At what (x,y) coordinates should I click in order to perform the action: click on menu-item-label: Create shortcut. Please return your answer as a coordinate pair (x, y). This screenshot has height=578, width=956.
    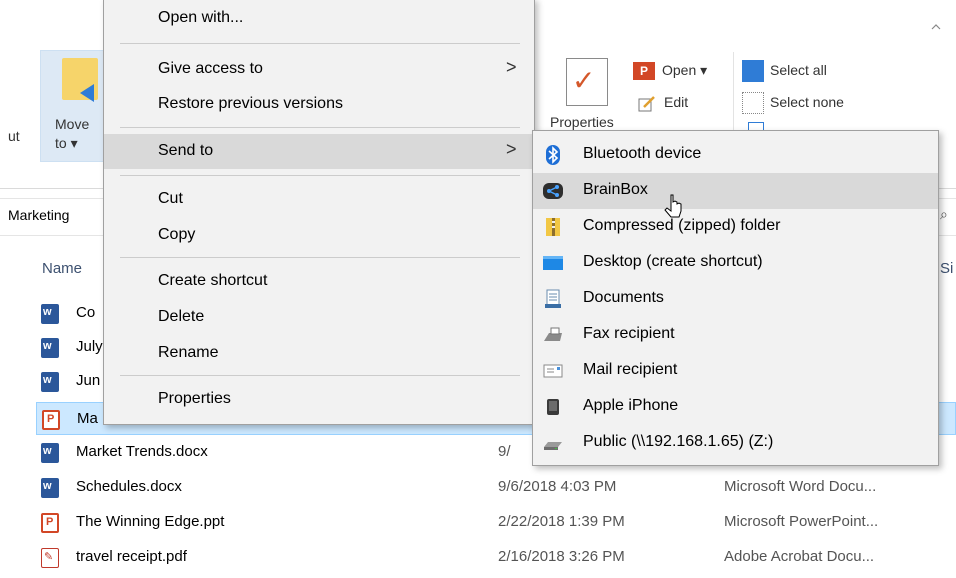
    Looking at the image, I should click on (213, 280).